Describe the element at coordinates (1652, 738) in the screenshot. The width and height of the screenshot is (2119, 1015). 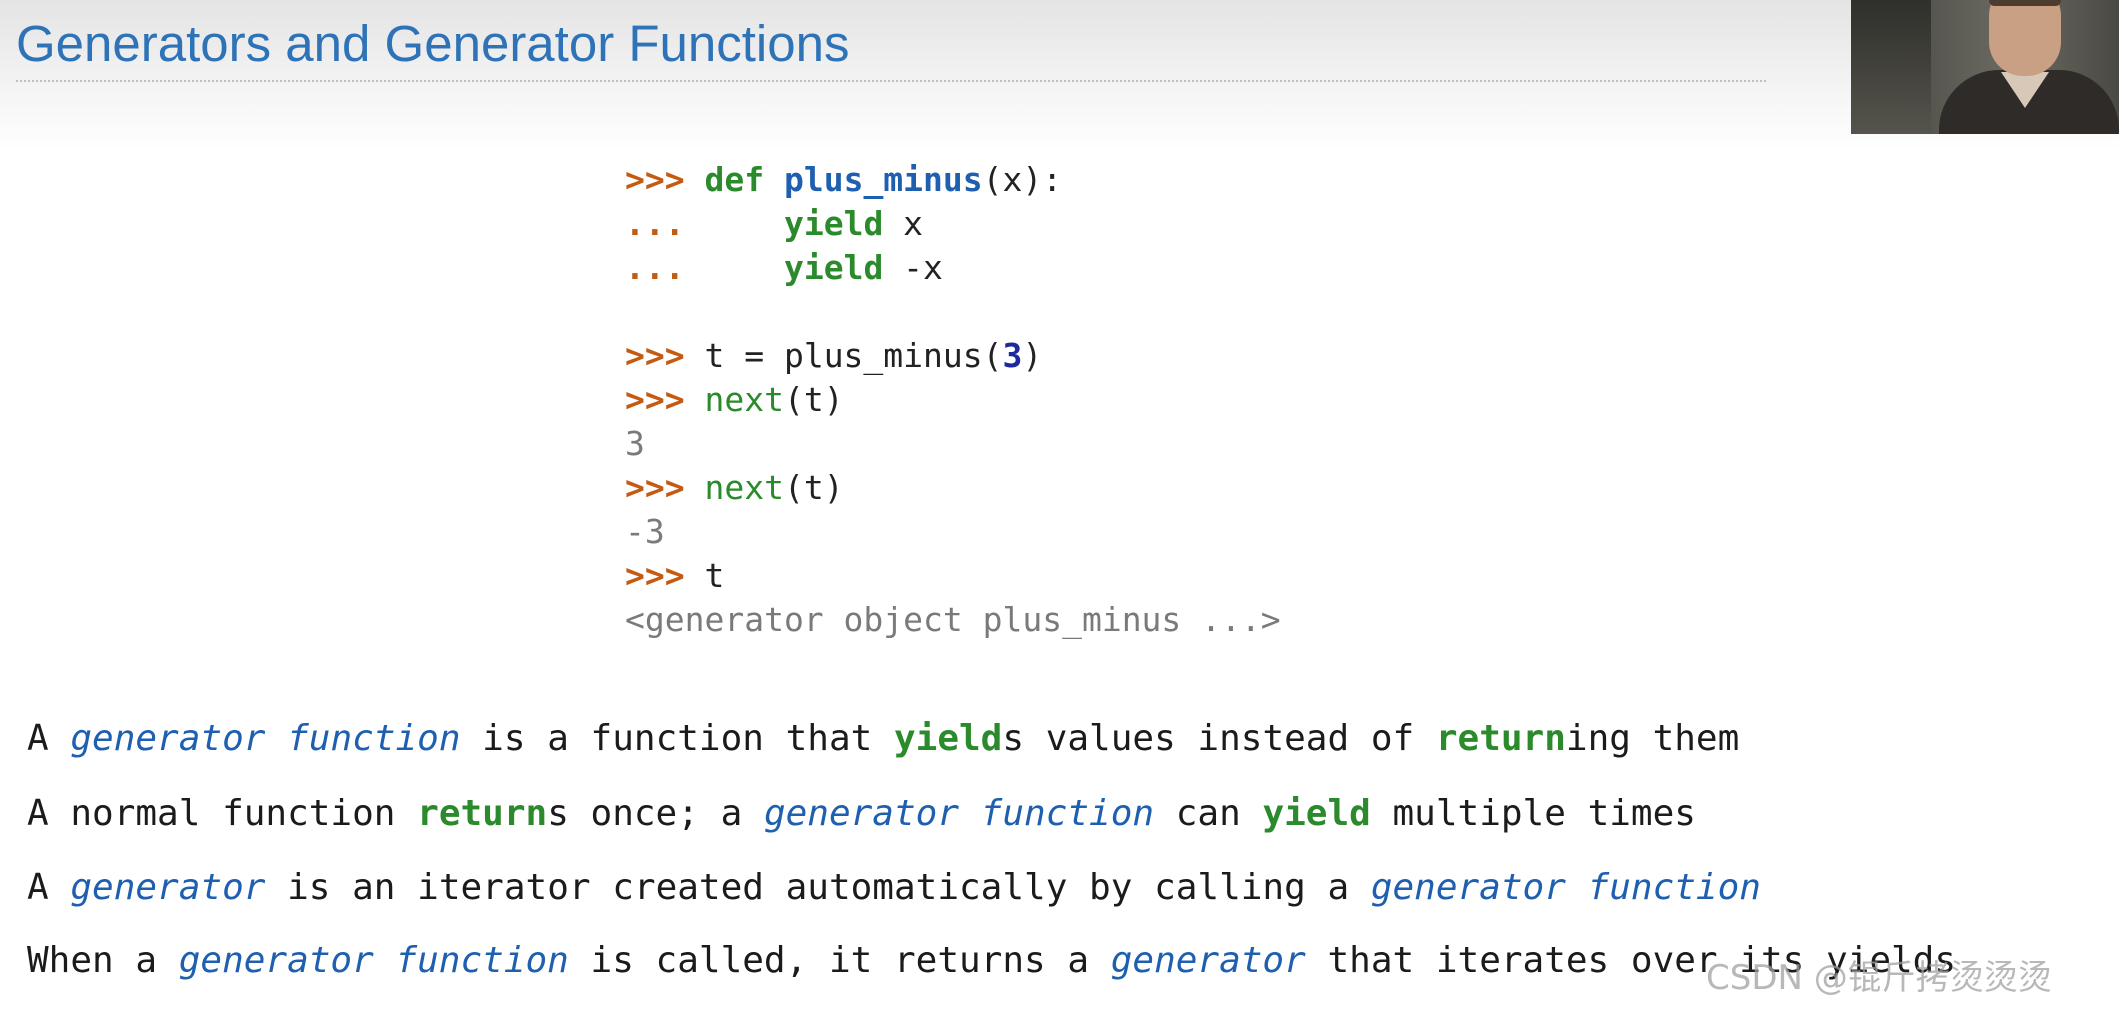
I see `text: ing them` at that location.